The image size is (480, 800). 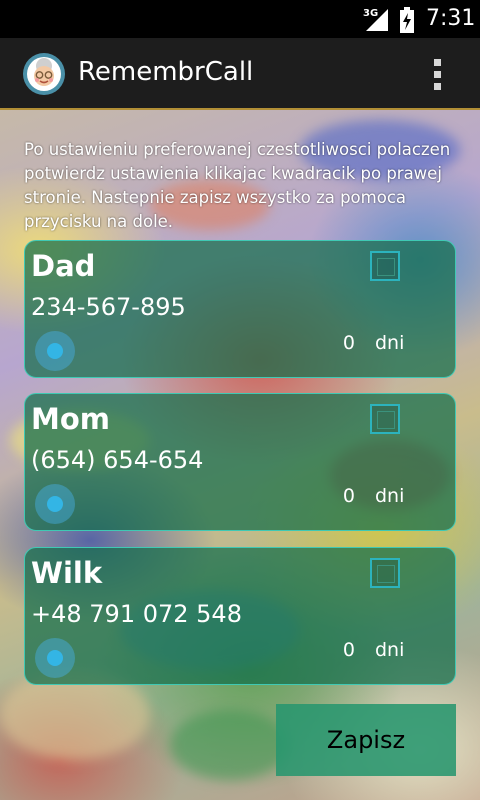 I want to click on contact-name: Mom, so click(x=70, y=419).